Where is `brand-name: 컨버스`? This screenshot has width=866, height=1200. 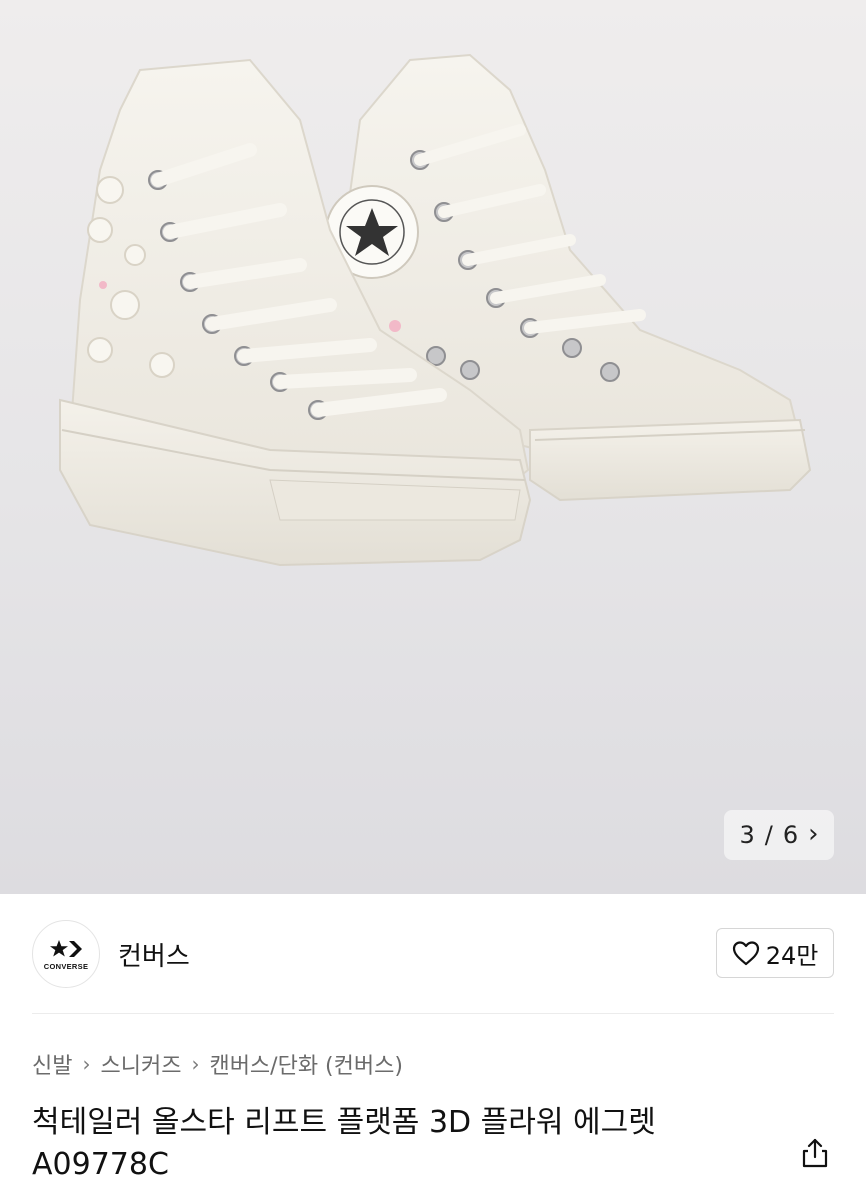 brand-name: 컨버스 is located at coordinates (154, 954).